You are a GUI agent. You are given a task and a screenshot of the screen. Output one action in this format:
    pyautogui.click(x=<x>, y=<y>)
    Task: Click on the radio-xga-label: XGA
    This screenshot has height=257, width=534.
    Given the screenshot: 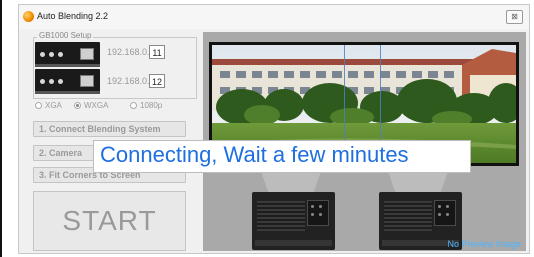 What is the action you would take?
    pyautogui.click(x=53, y=105)
    